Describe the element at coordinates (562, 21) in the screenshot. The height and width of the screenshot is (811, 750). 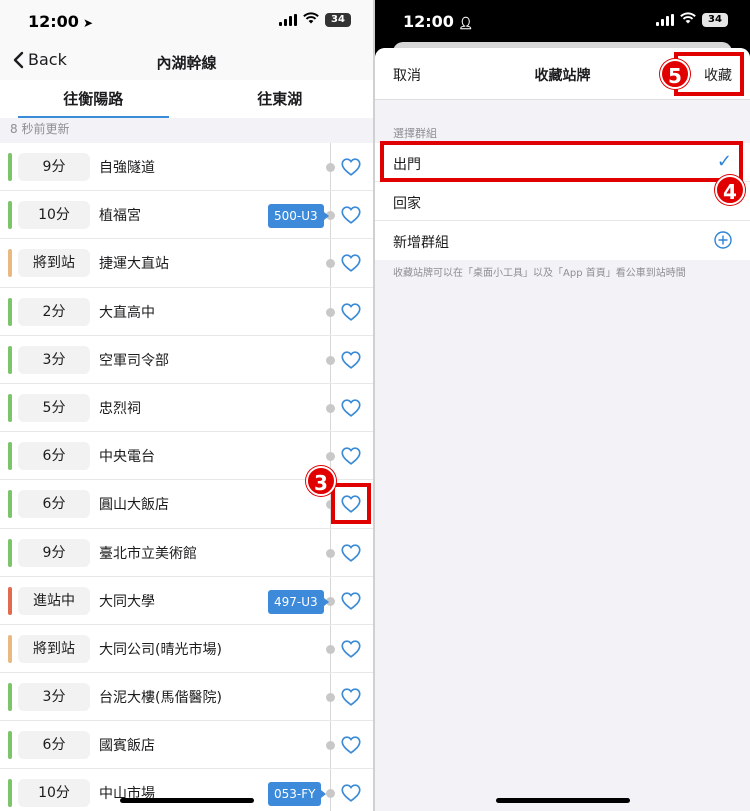
I see `status-bar: 12:00 👤︎ 34` at that location.